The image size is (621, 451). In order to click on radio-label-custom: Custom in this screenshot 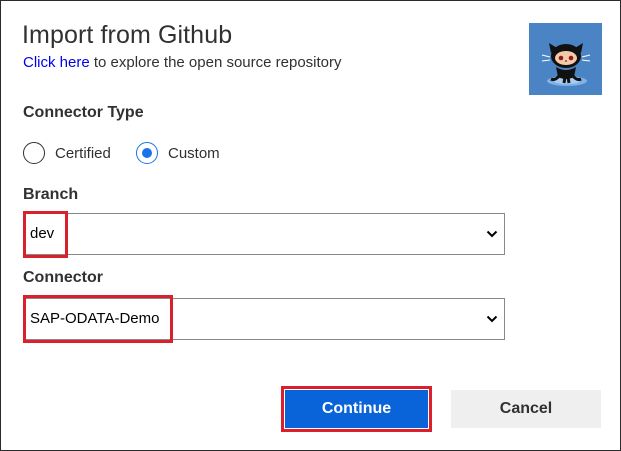, I will do `click(194, 153)`.